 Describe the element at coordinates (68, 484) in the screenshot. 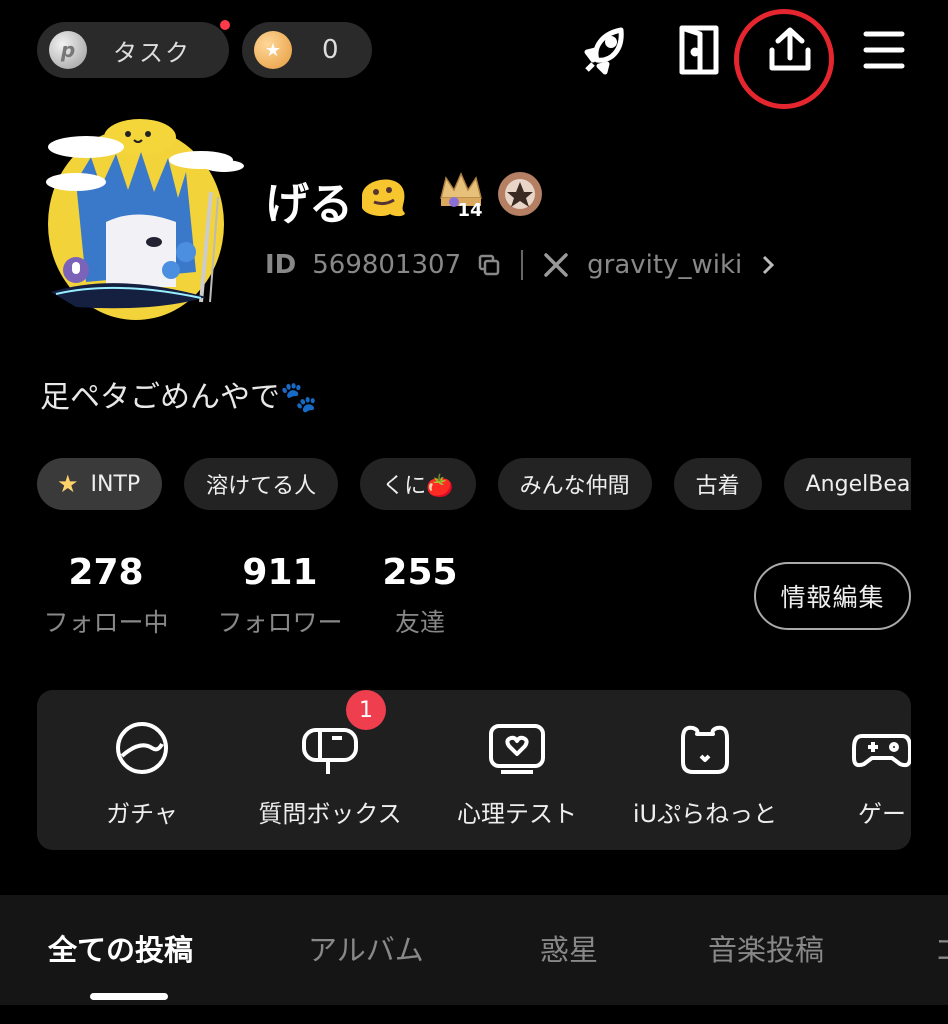

I see `star-icon: ★` at that location.